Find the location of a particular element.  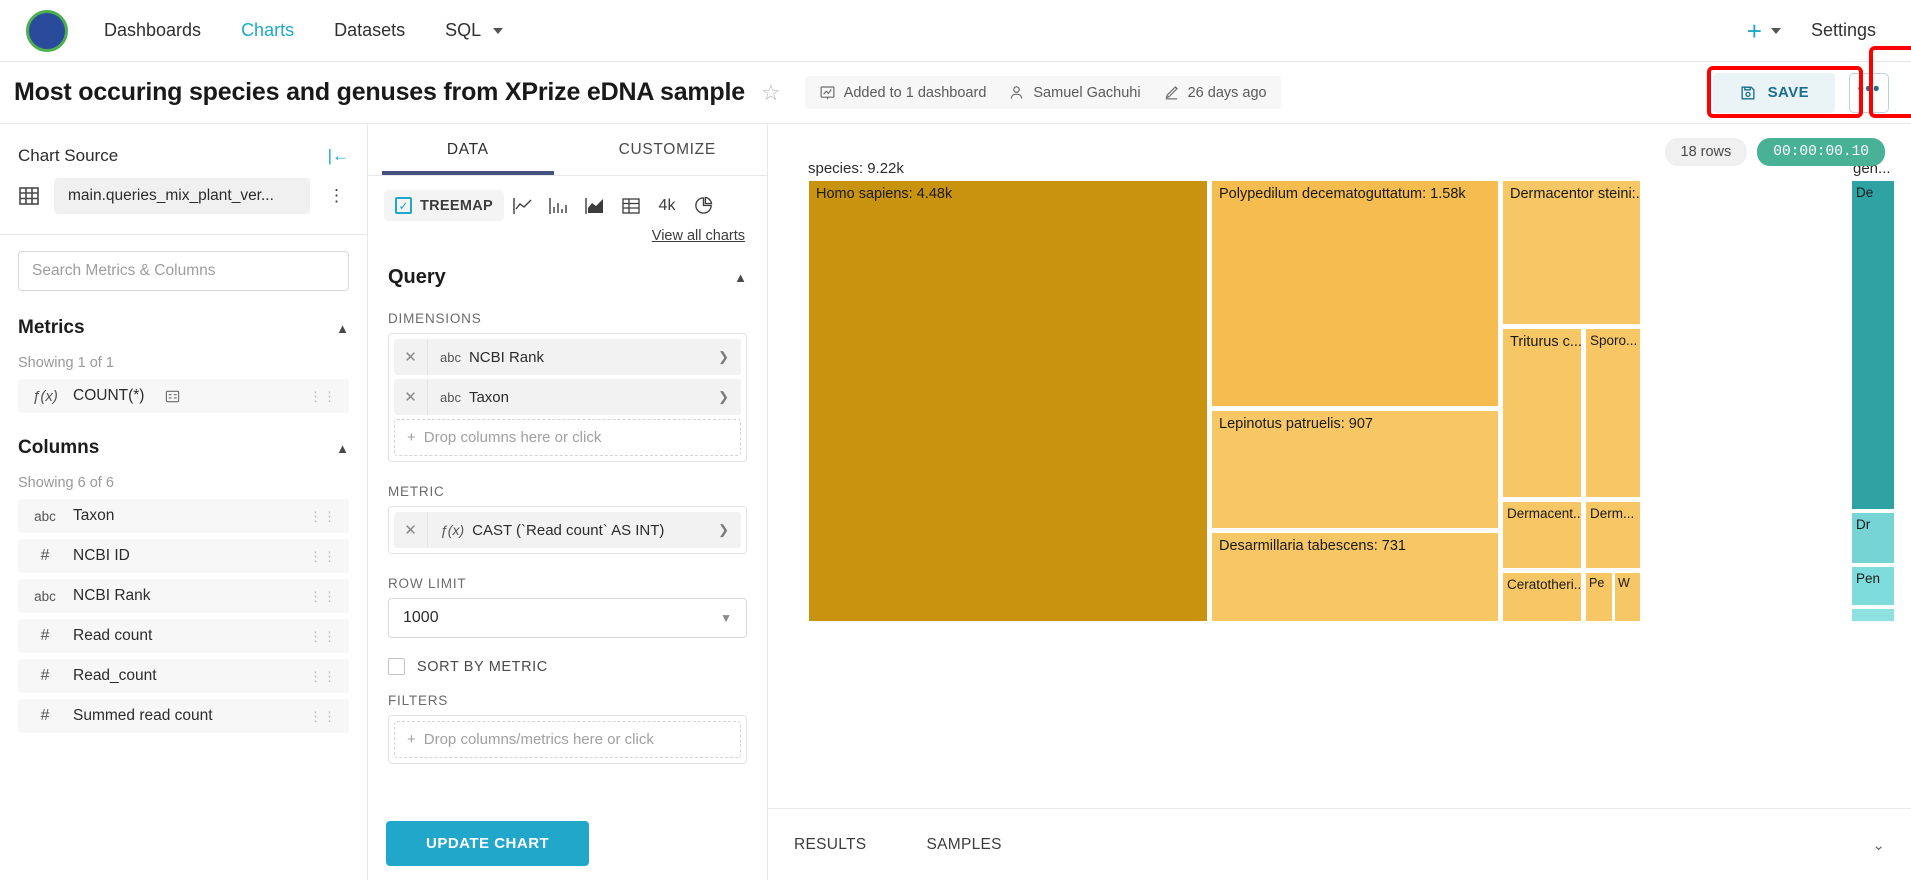

nav-item-datasets: Datasets is located at coordinates (369, 30).